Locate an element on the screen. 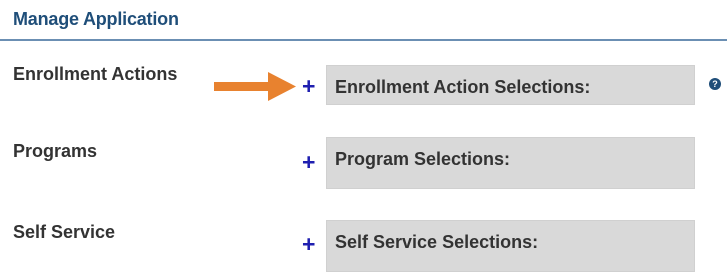  self-service-label: Self Service is located at coordinates (64, 232).